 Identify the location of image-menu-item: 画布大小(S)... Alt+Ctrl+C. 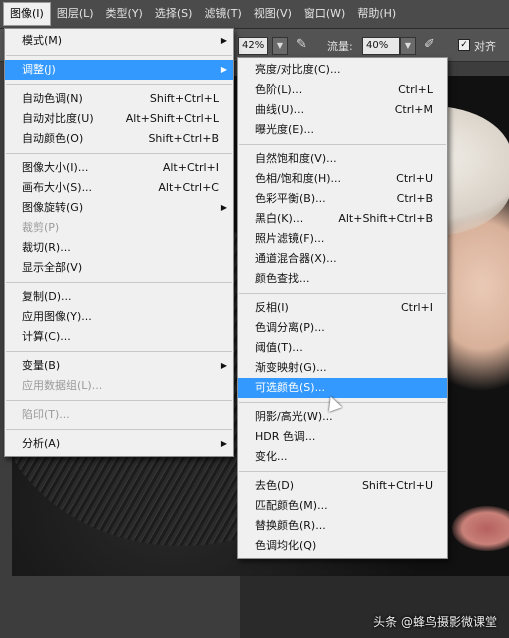
(119, 188).